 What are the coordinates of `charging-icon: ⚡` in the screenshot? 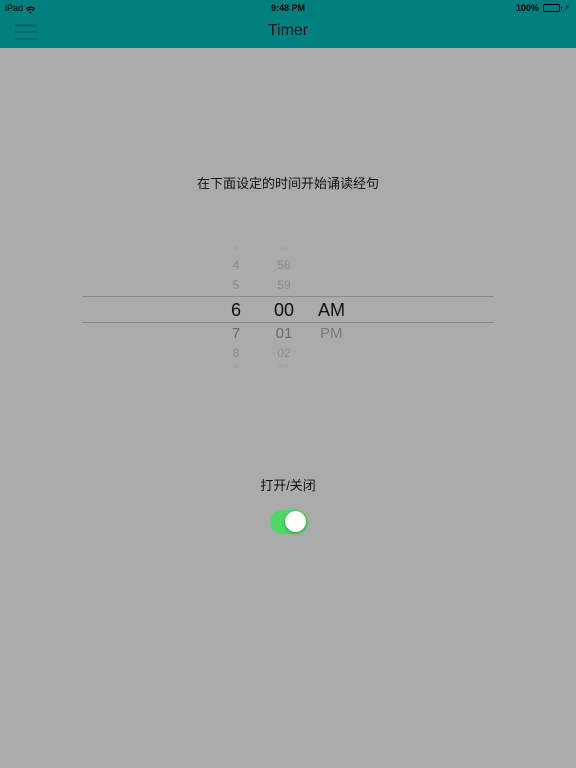 It's located at (567, 7).